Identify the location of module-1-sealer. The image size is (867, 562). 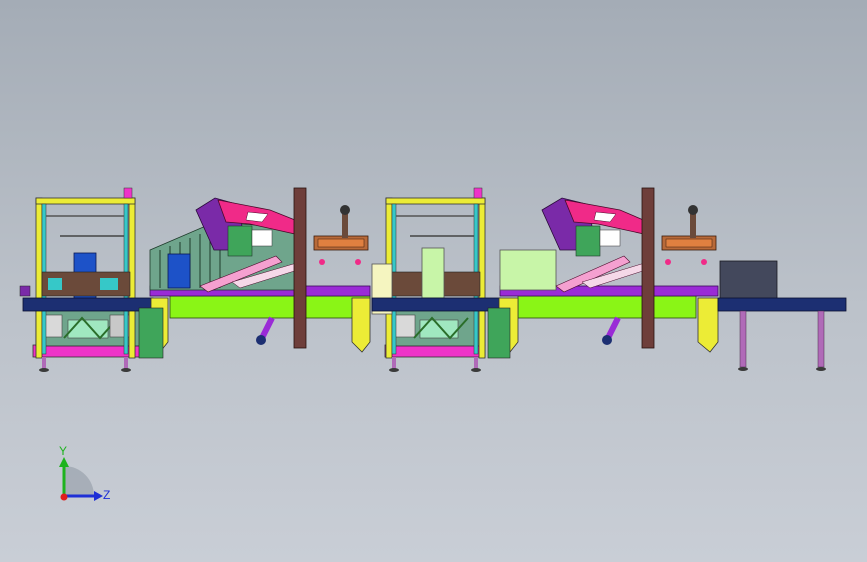
(254, 273).